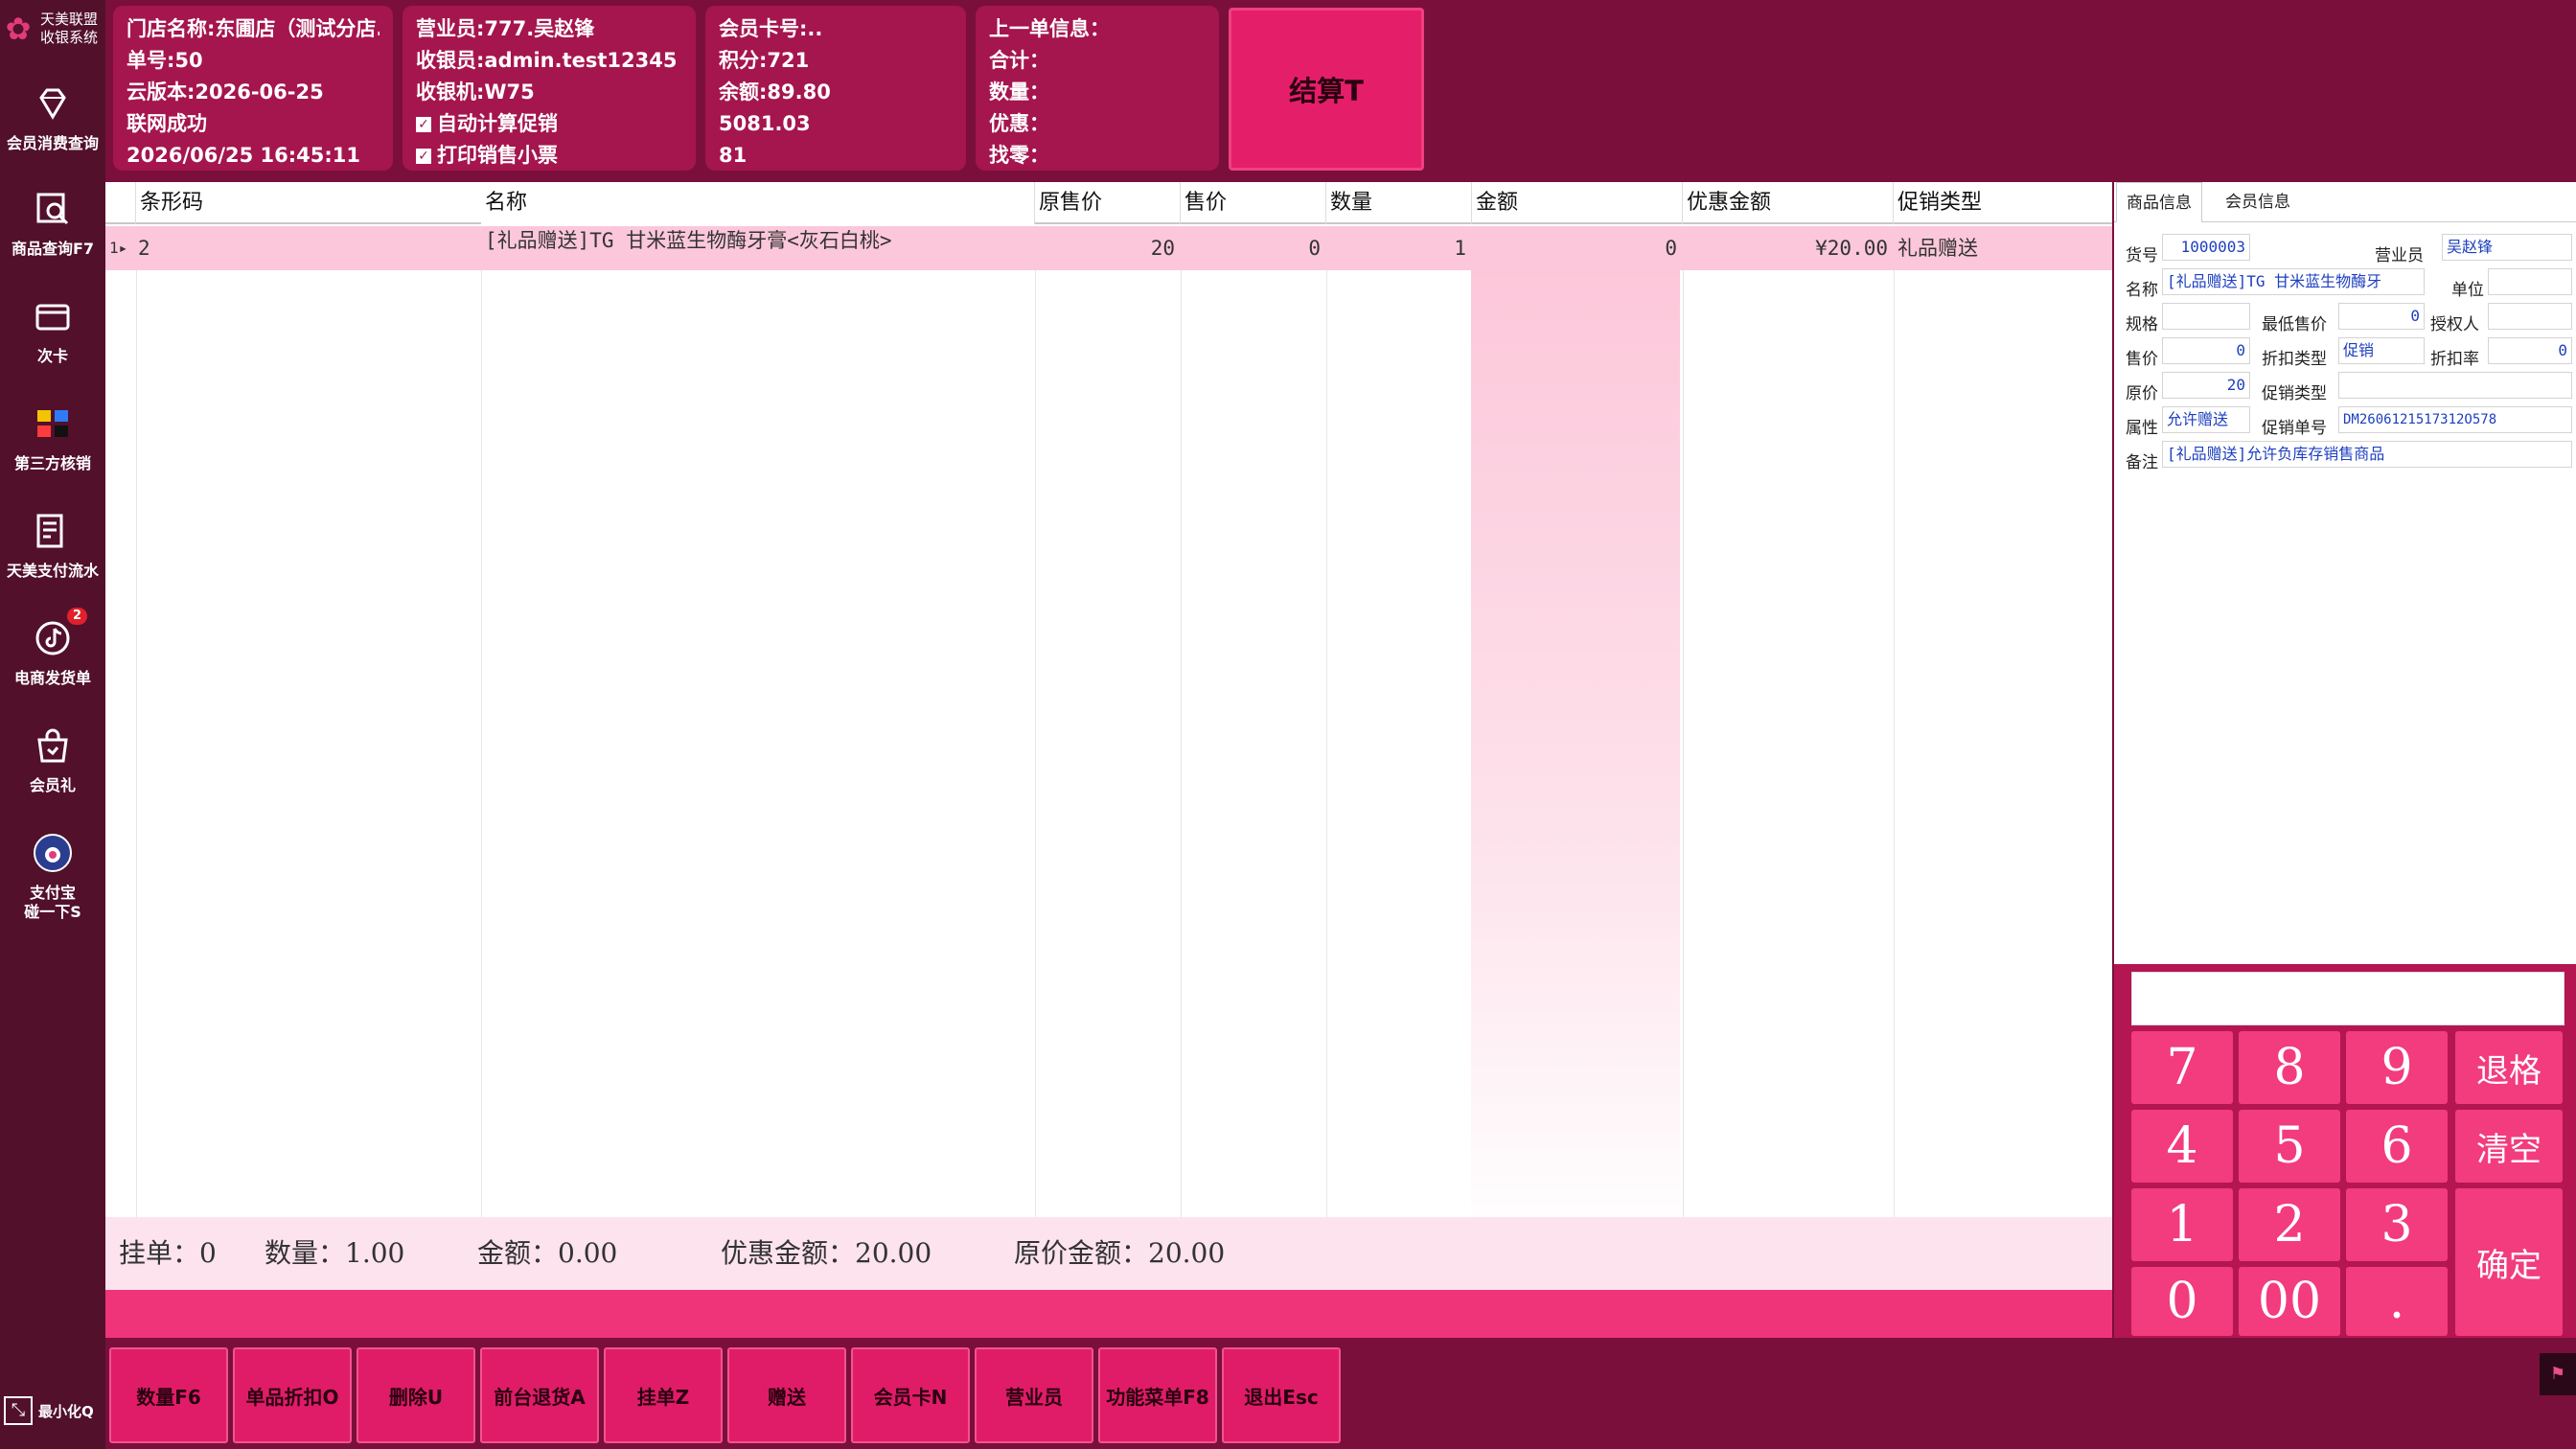 The height and width of the screenshot is (1449, 2576). Describe the element at coordinates (2206, 385) in the screenshot. I see `field-orig-price: 20` at that location.